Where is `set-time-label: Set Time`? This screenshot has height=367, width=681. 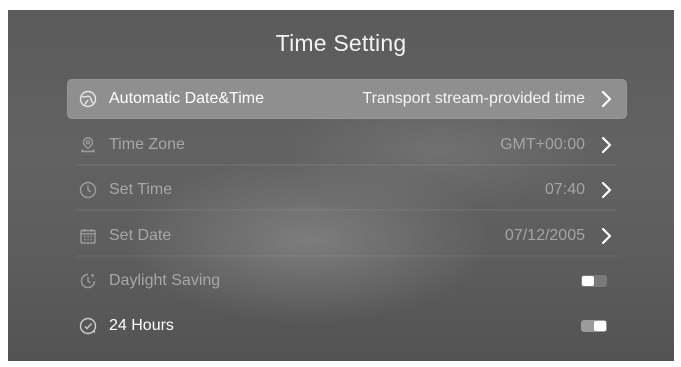
set-time-label: Set Time is located at coordinates (141, 189).